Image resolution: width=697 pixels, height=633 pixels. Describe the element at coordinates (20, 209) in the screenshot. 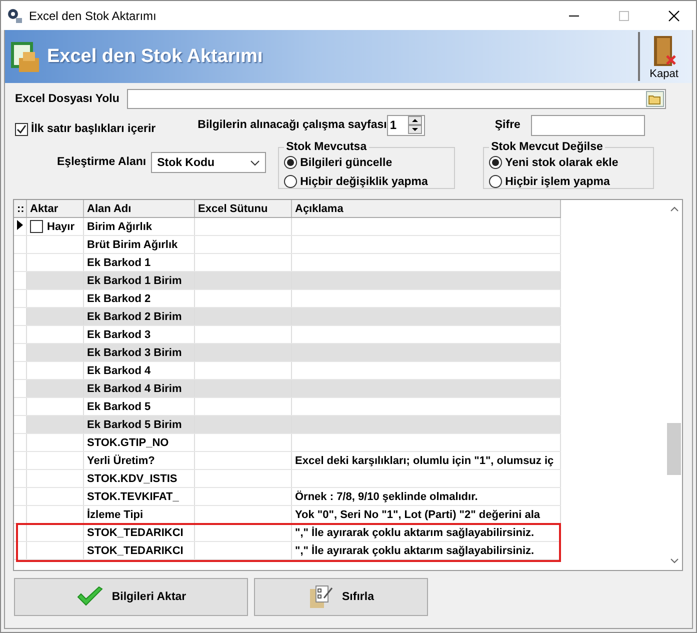

I see `column-header: ::` at that location.